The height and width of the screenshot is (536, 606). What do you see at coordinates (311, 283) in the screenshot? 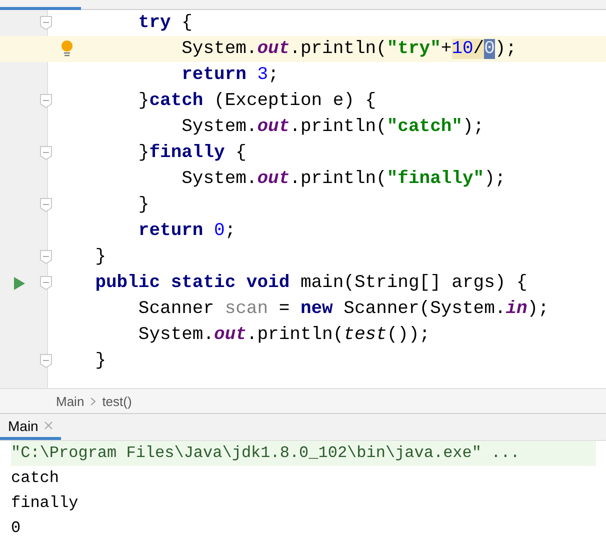
I see `code-text: public static void main(String[] args) {` at bounding box center [311, 283].